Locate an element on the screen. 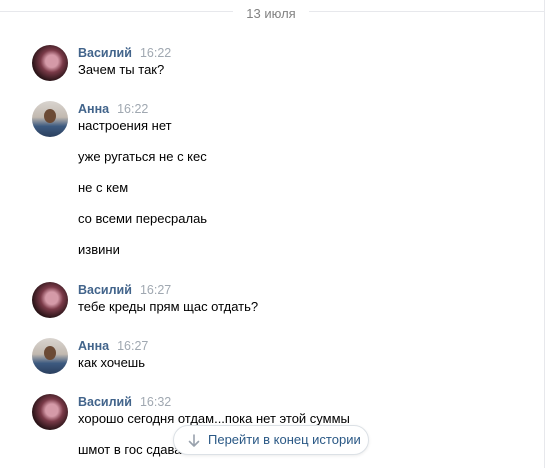 This screenshot has width=560, height=468. message-text: извини is located at coordinates (99, 249).